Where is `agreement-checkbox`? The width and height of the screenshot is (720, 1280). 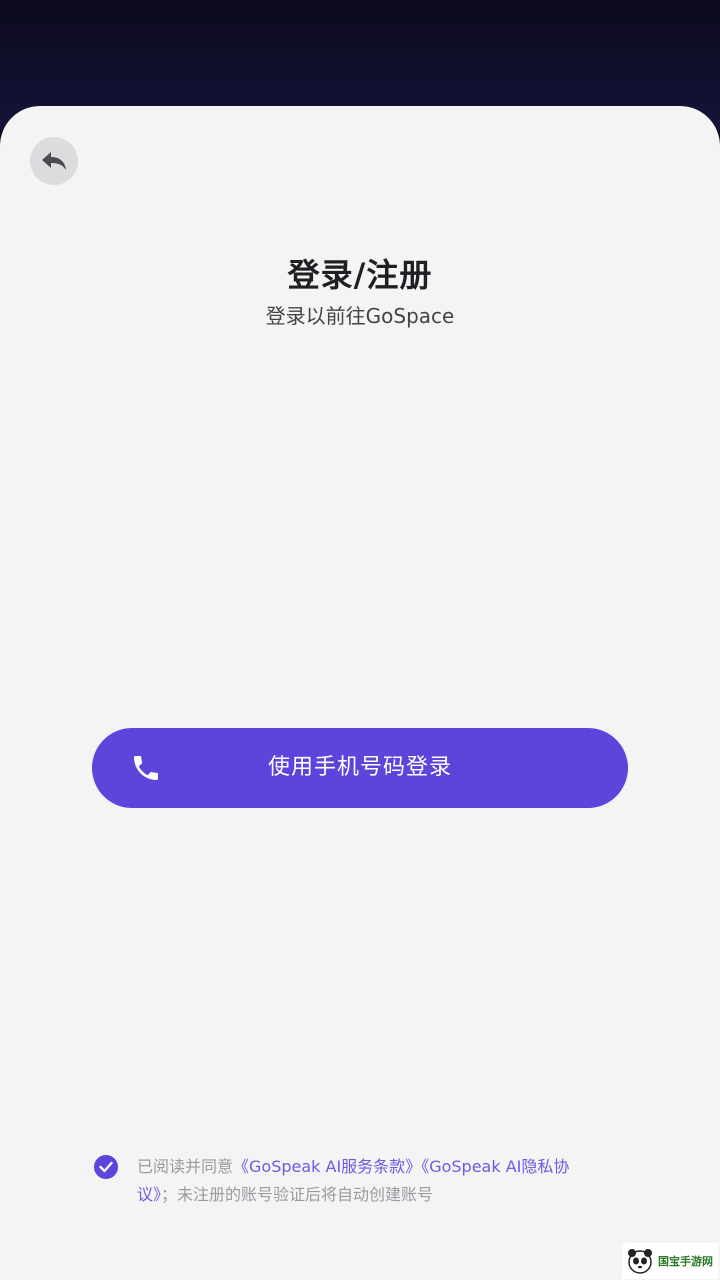 agreement-checkbox is located at coordinates (106, 1167).